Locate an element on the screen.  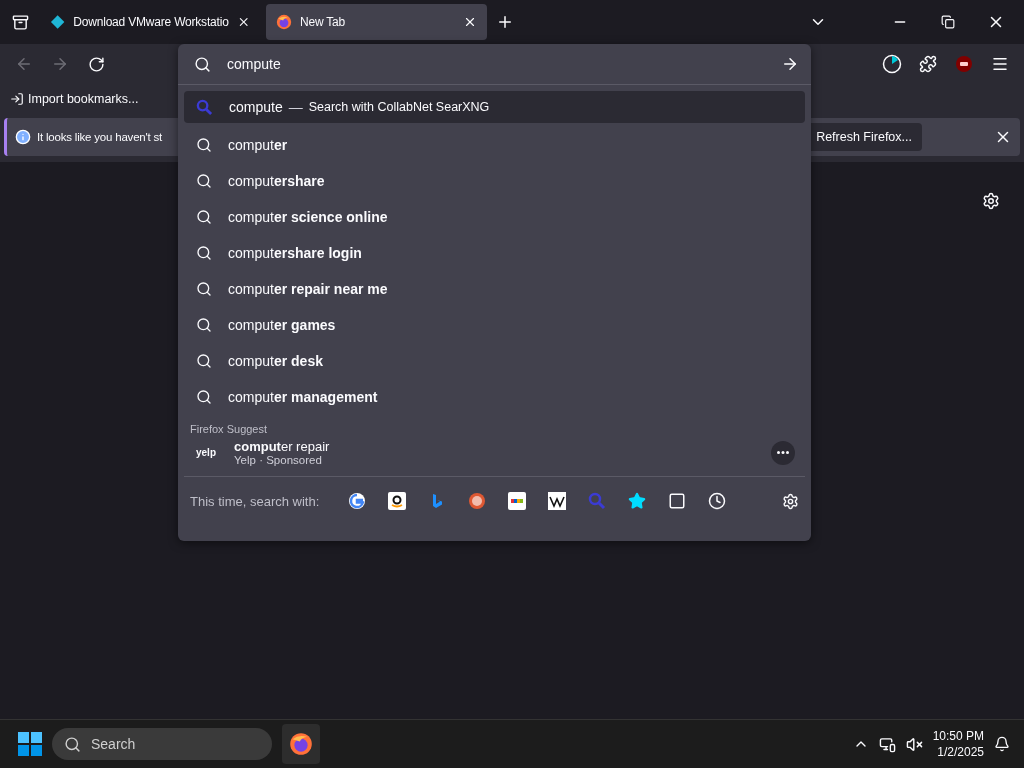
back-icon is located at coordinates (24, 64).